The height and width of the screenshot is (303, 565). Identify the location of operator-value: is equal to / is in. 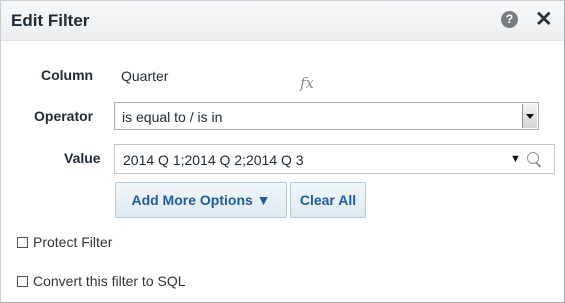
(172, 117).